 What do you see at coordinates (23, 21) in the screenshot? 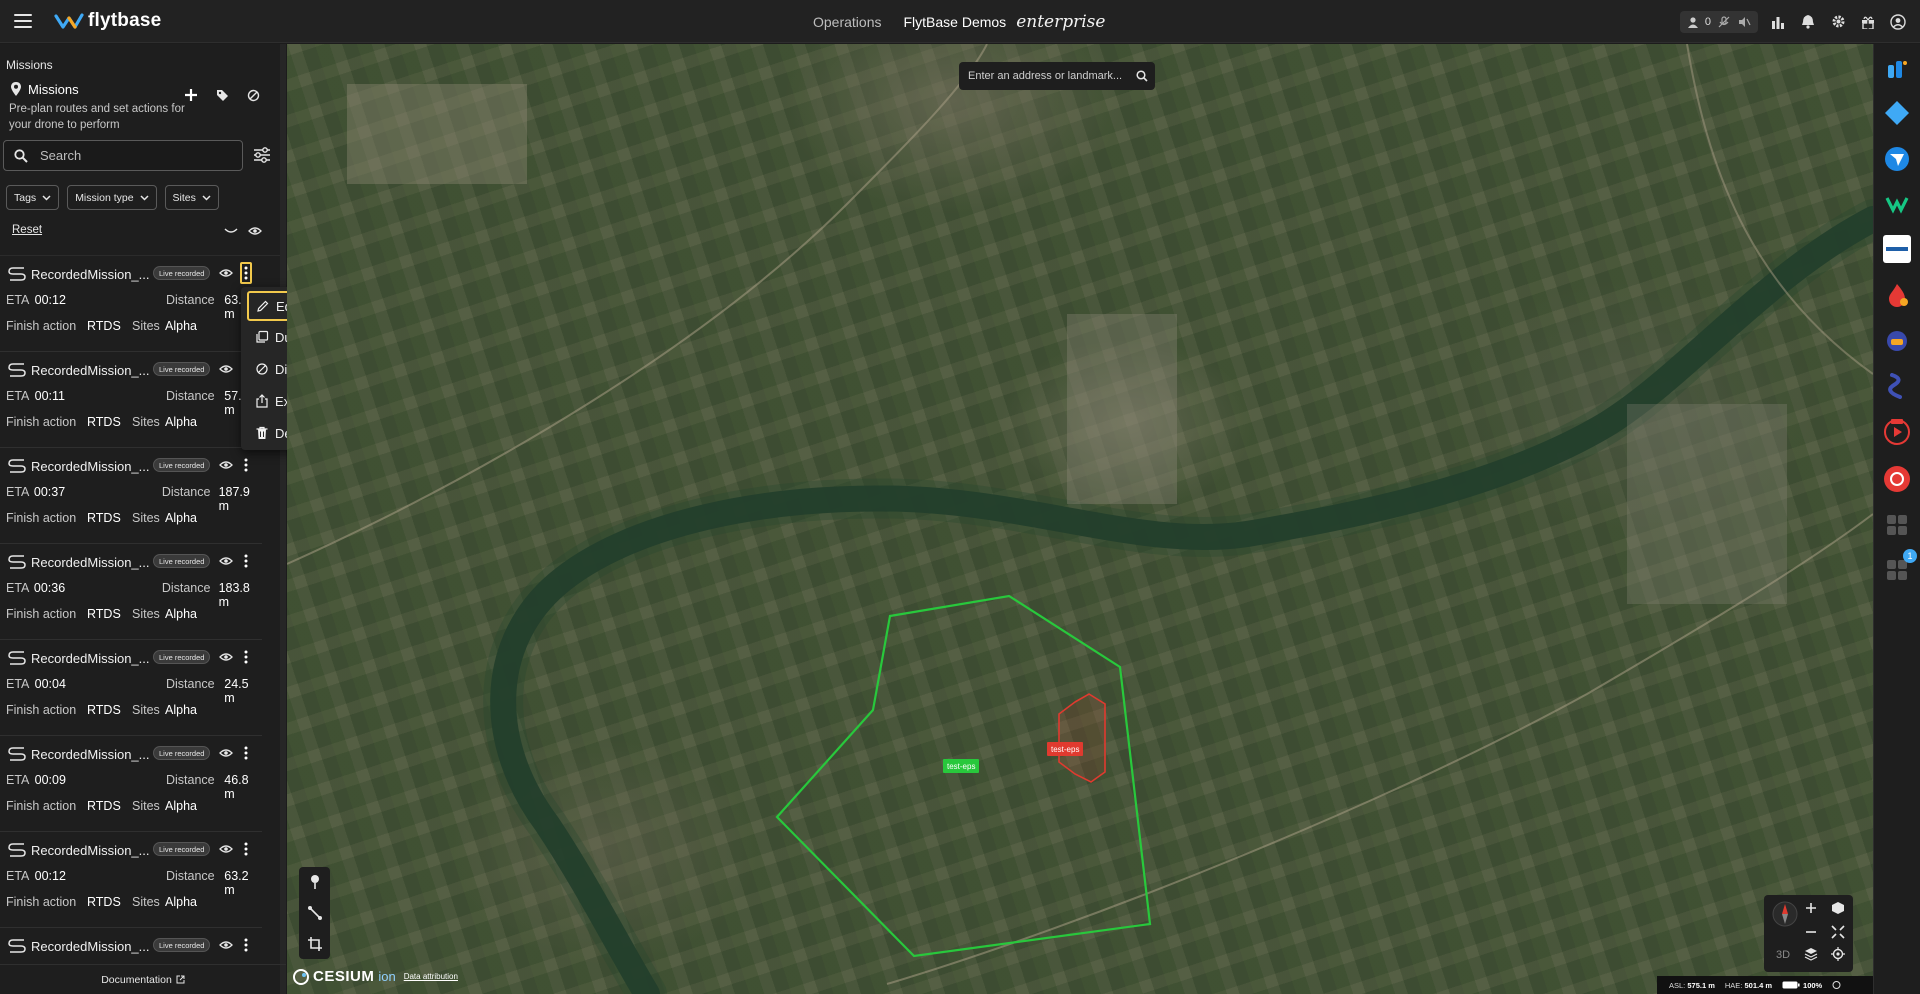
I see `menu-icon` at bounding box center [23, 21].